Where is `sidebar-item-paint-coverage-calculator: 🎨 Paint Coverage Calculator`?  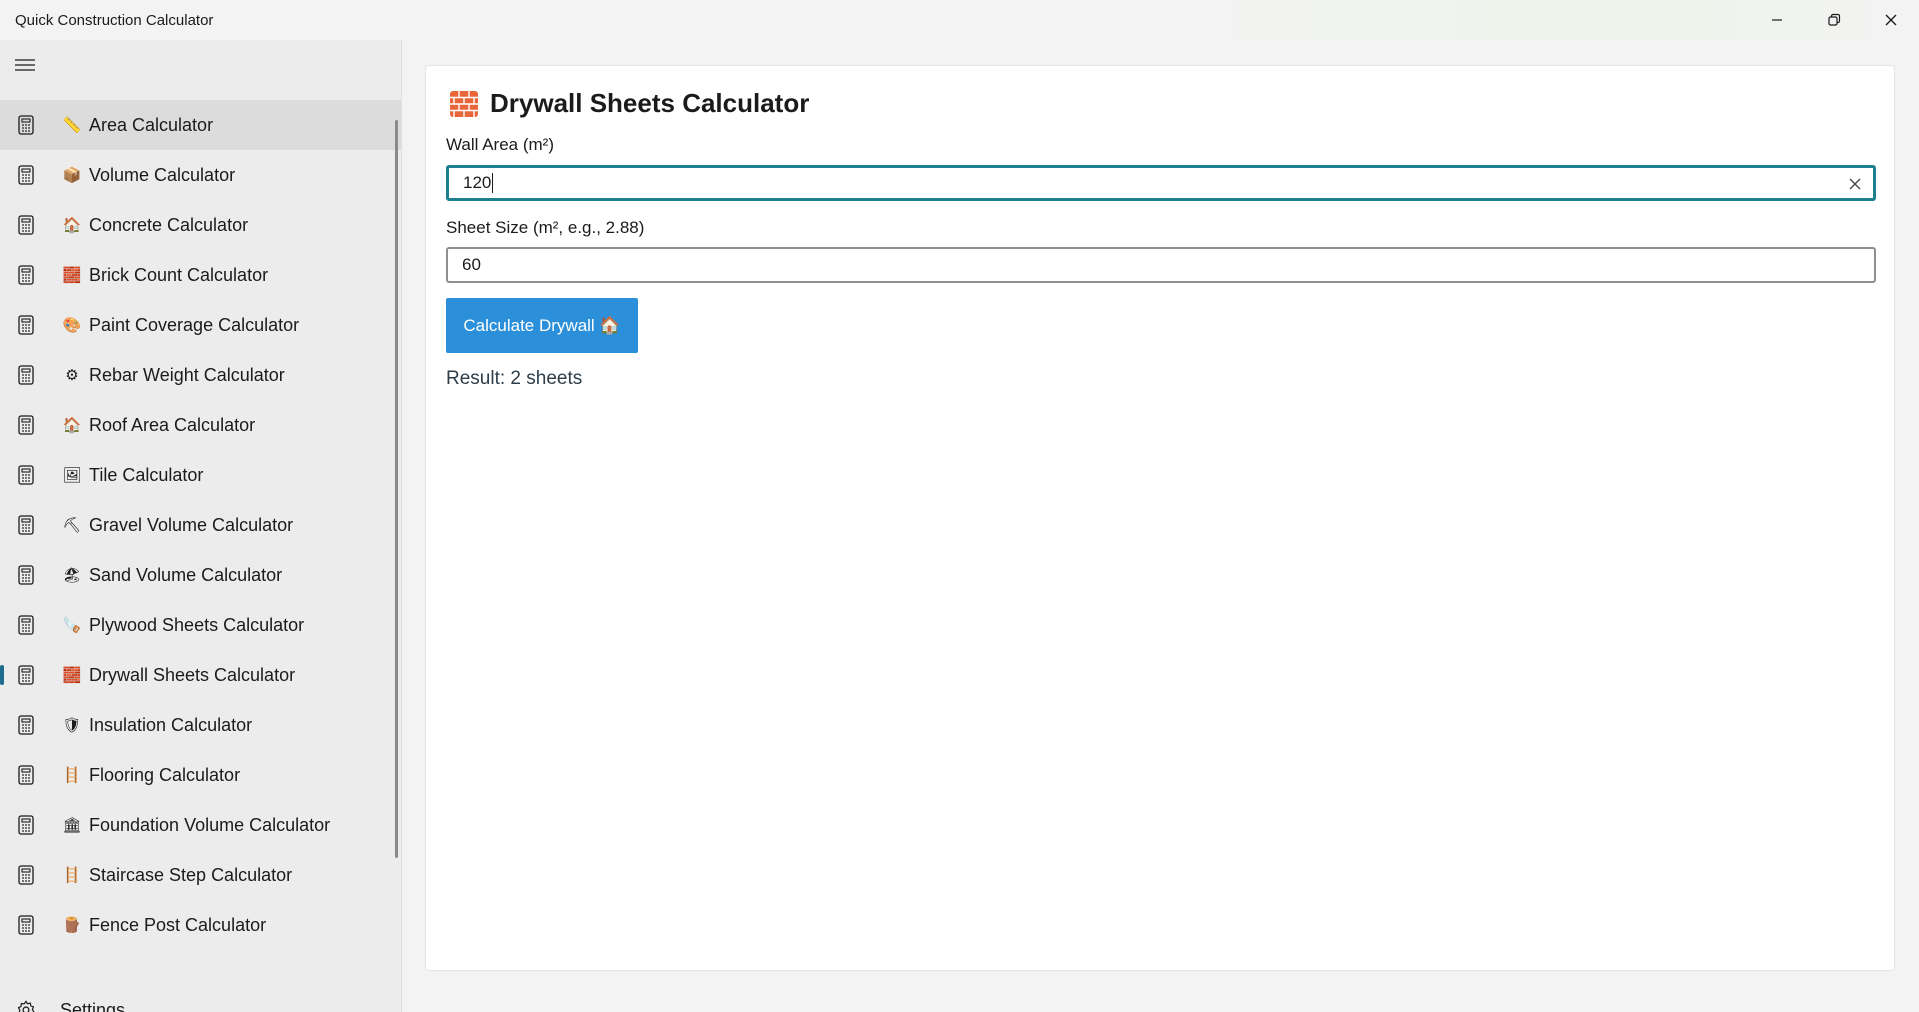
sidebar-item-paint-coverage-calculator: 🎨 Paint Coverage Calculator is located at coordinates (200, 325).